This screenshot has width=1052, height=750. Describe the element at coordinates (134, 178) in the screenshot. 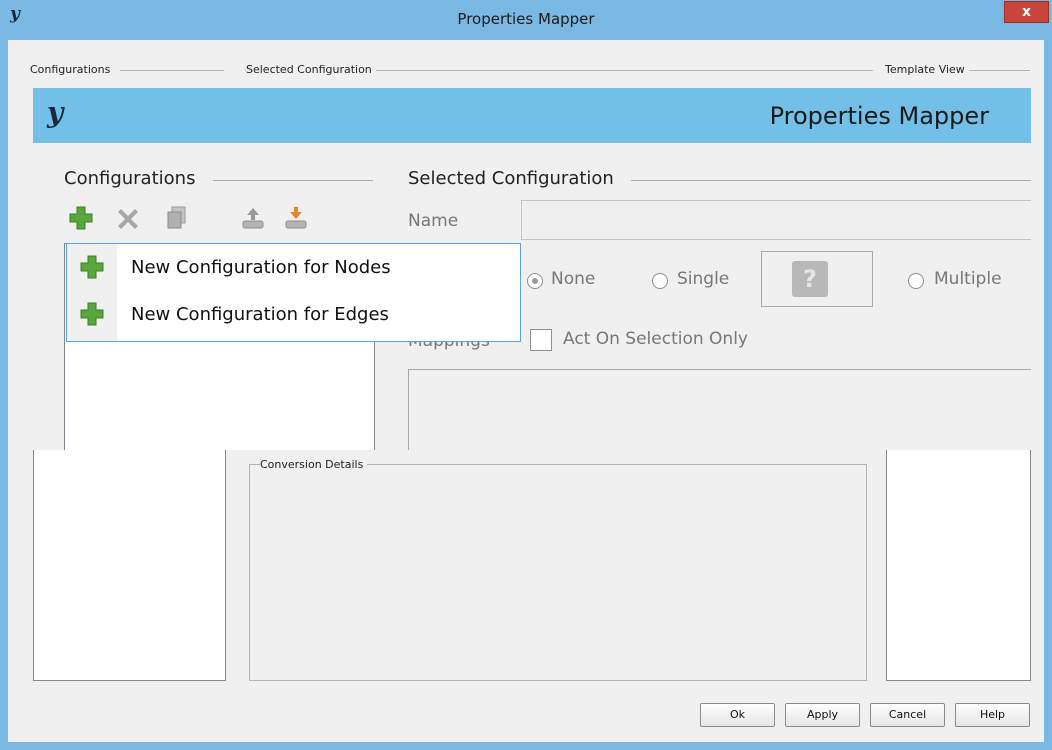

I see `zoom-configurations-label: Configurations` at that location.